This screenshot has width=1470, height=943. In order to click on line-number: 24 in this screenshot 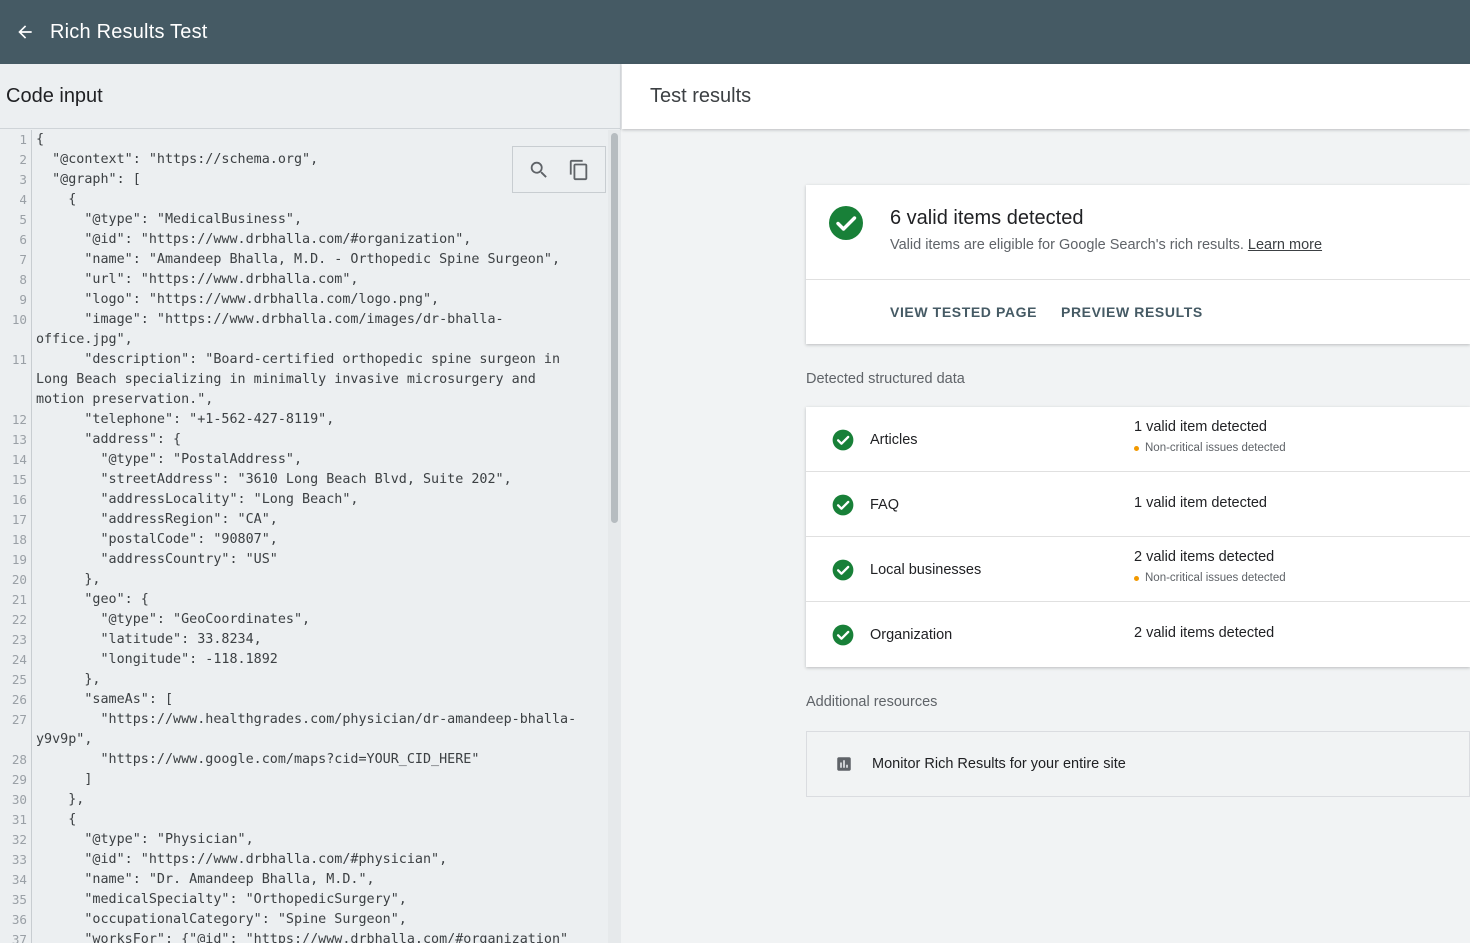, I will do `click(16, 660)`.